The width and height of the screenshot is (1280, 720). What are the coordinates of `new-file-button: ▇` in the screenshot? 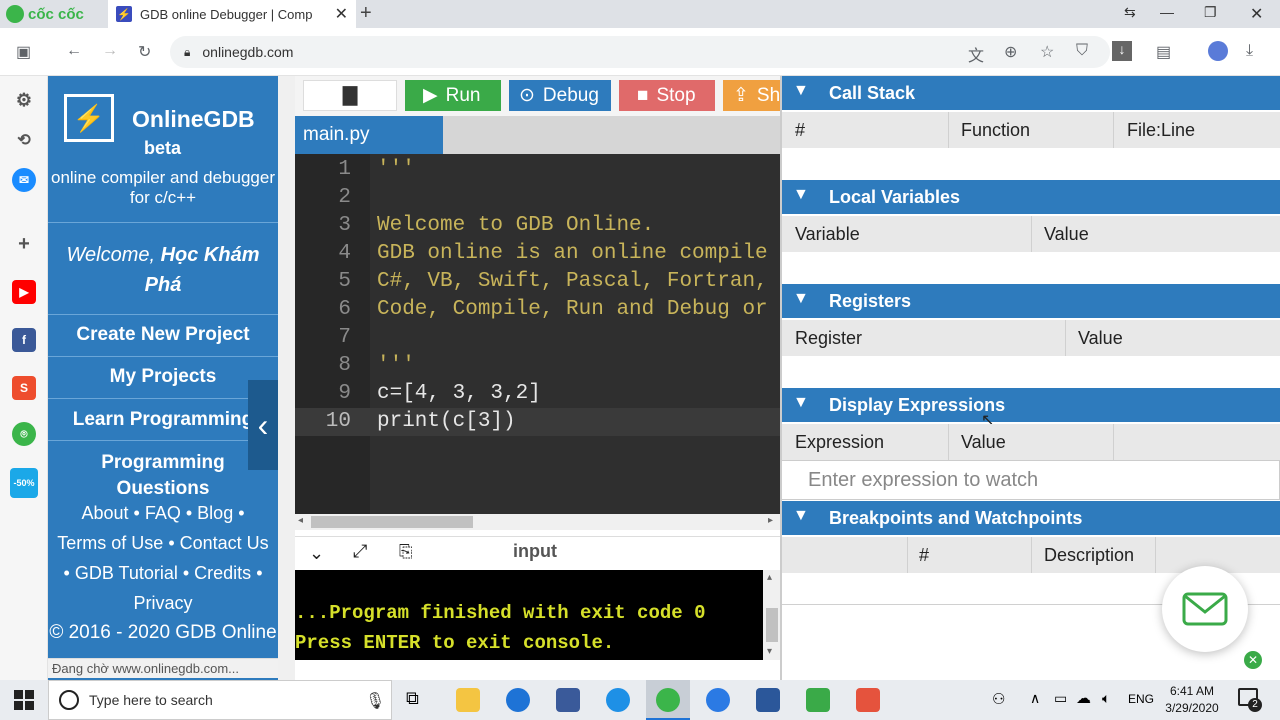 It's located at (350, 95).